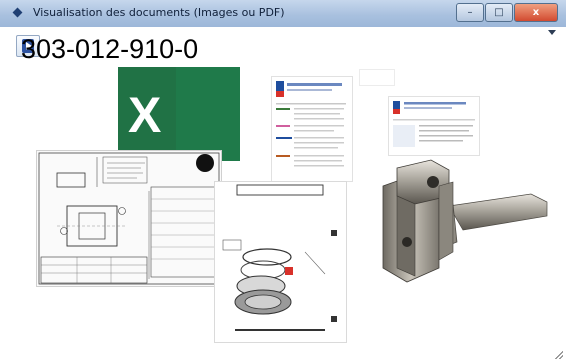 This screenshot has width=566, height=362. Describe the element at coordinates (465, 221) in the screenshot. I see `shaft-photo` at that location.